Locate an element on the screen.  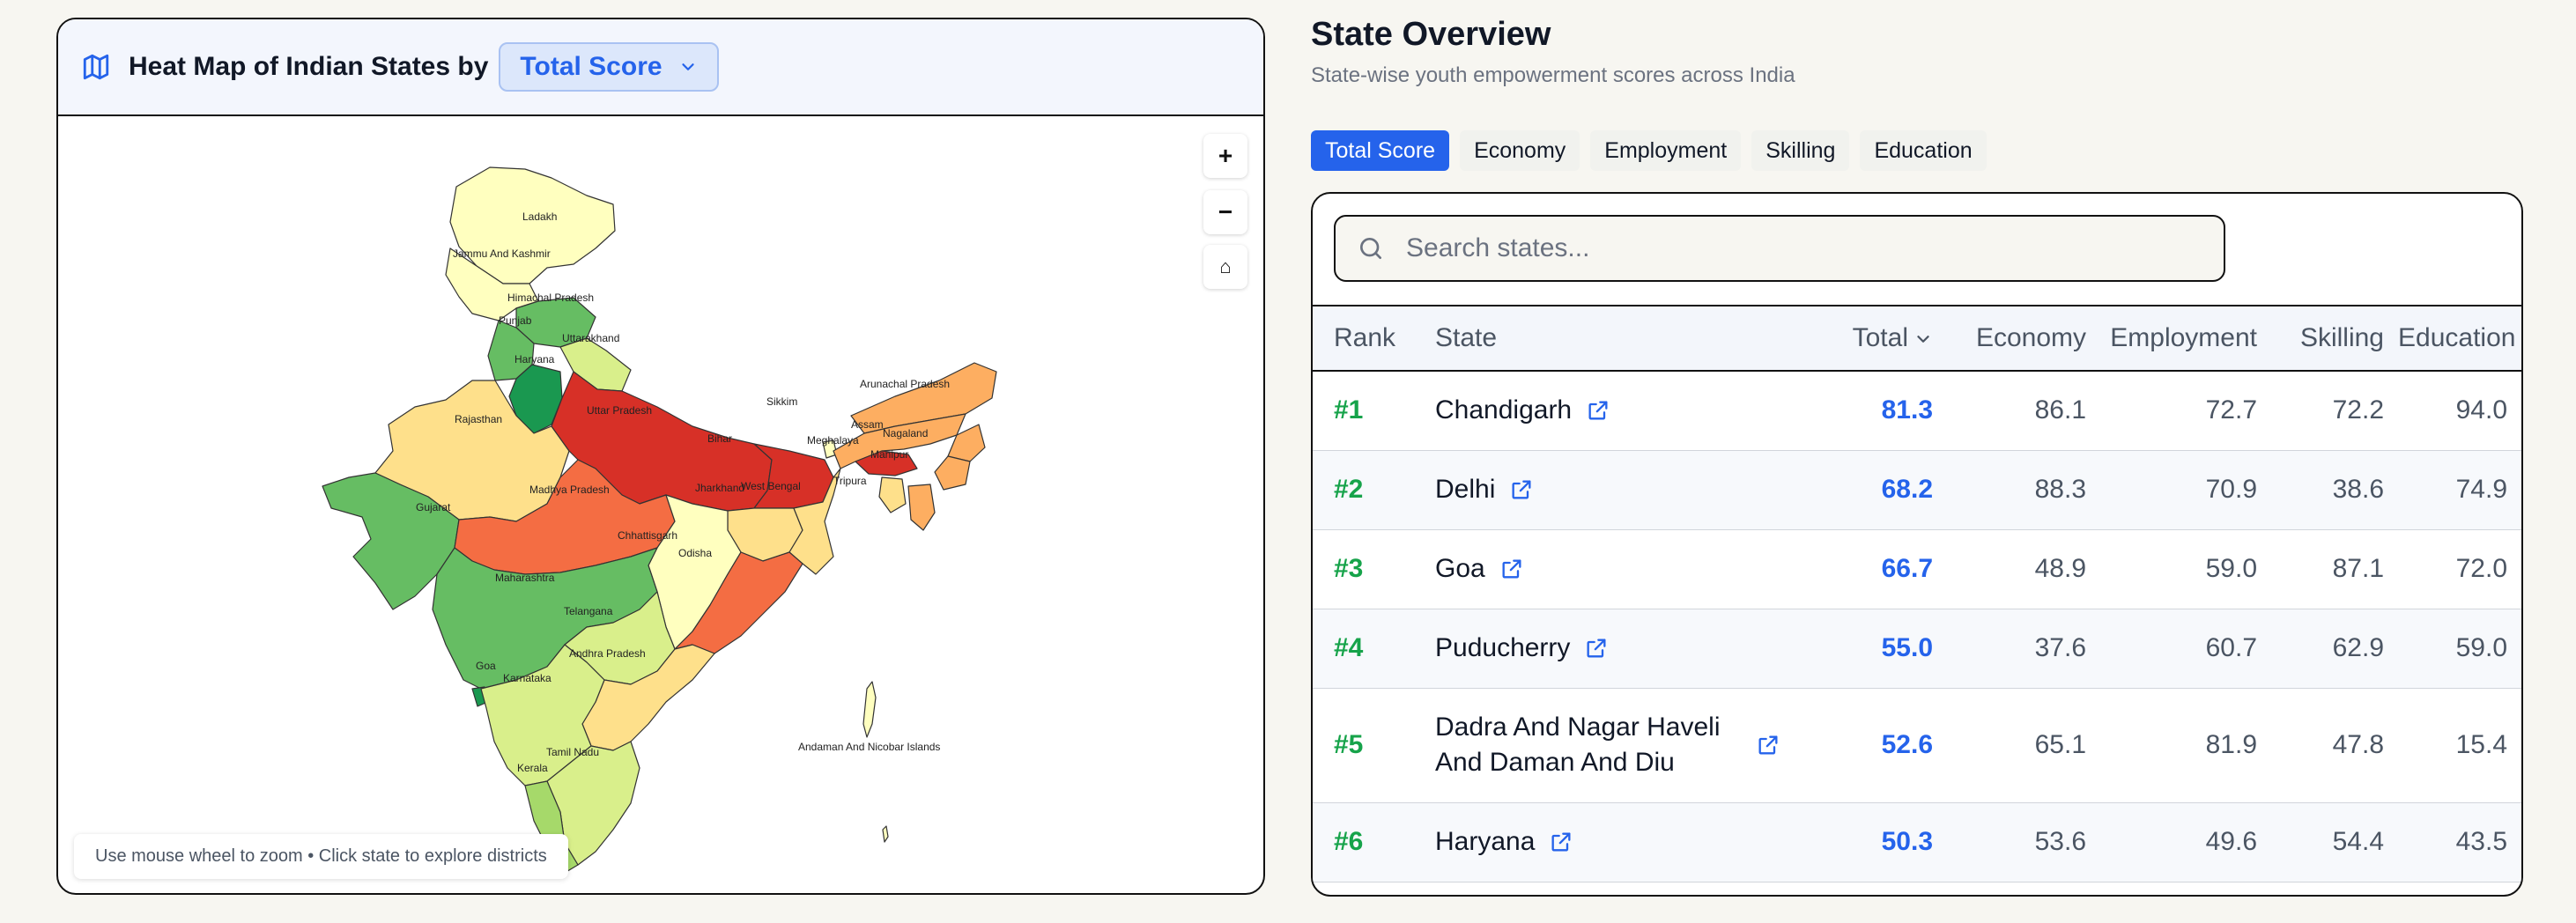
education-cell: 59.0 is located at coordinates (2481, 648).